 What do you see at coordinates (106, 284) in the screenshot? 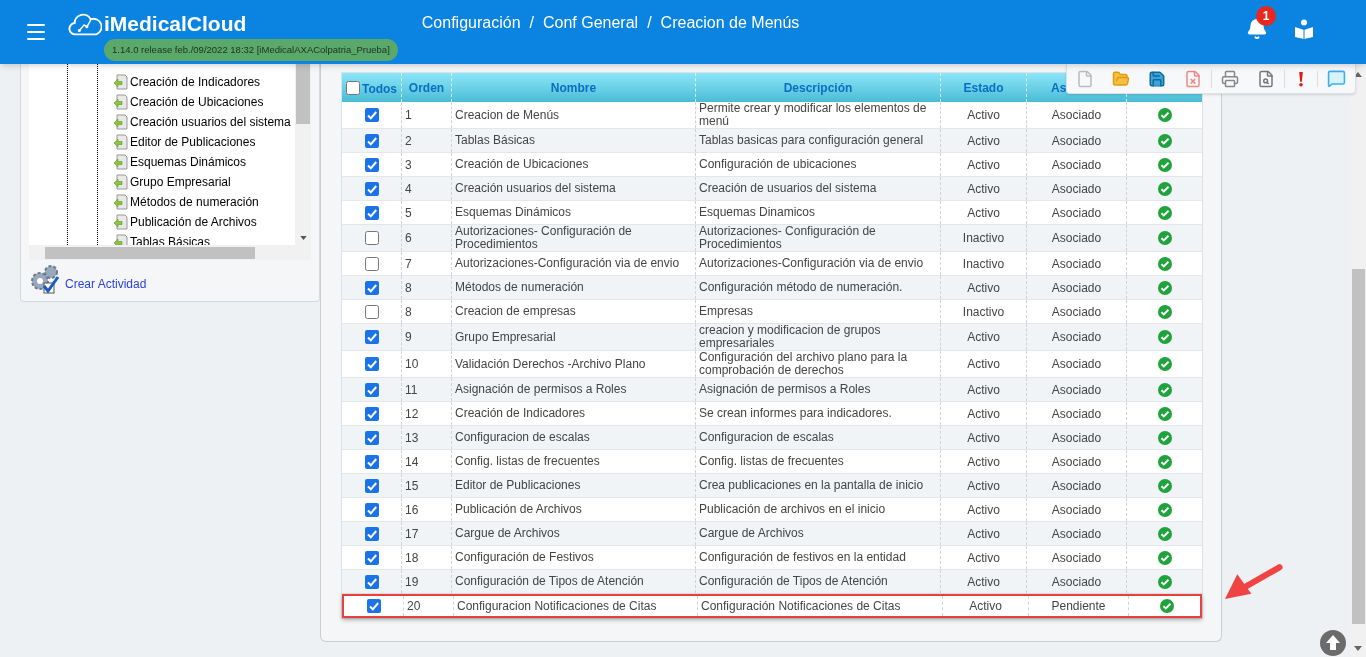
I see `create-activity-link: Crear Actividad` at bounding box center [106, 284].